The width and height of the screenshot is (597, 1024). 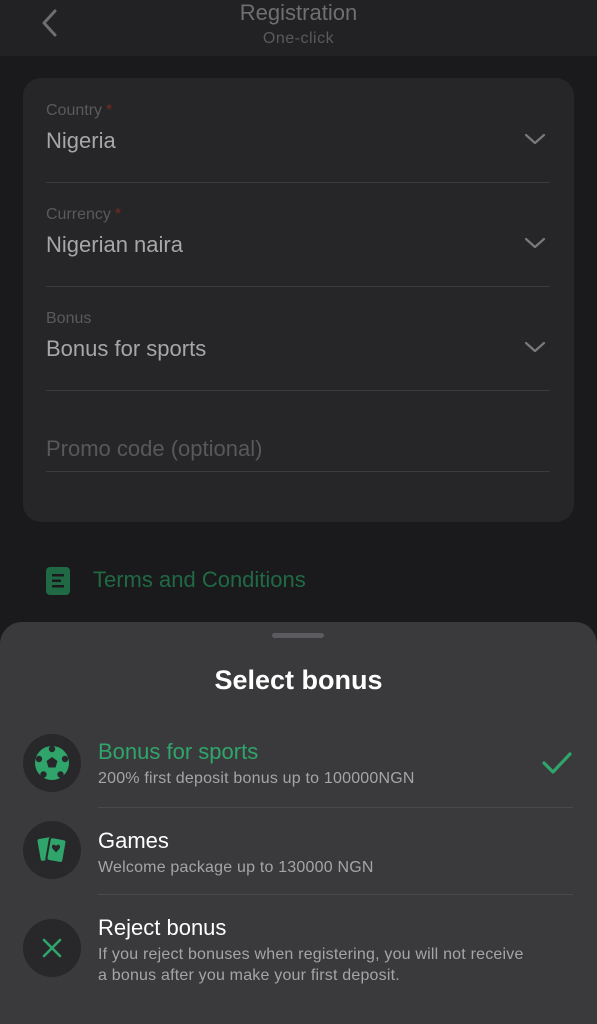 I want to click on promo-code-placeholder: Promo code (optional), so click(x=154, y=448).